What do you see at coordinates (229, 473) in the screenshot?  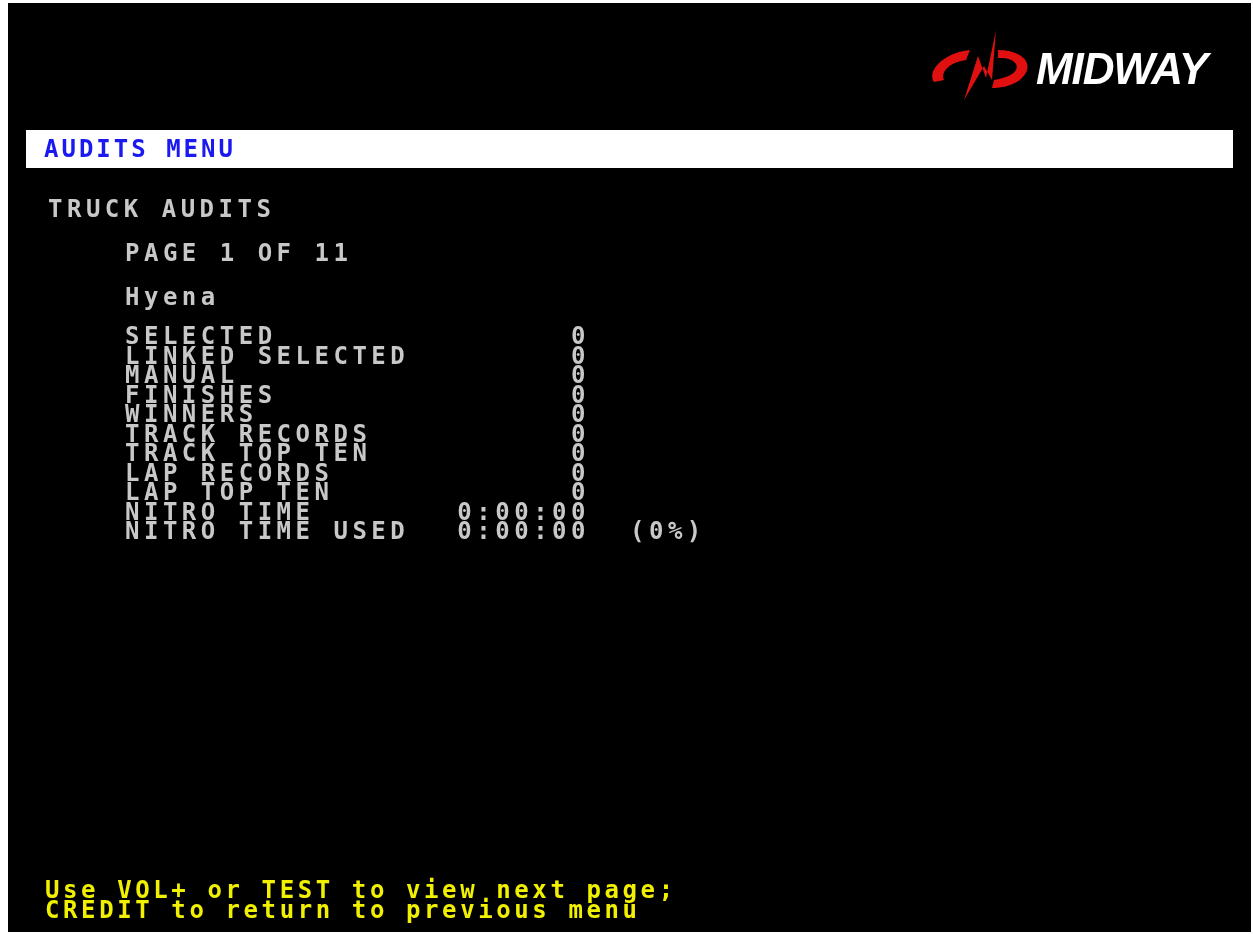 I see `audit-label: LAP RECORDS` at bounding box center [229, 473].